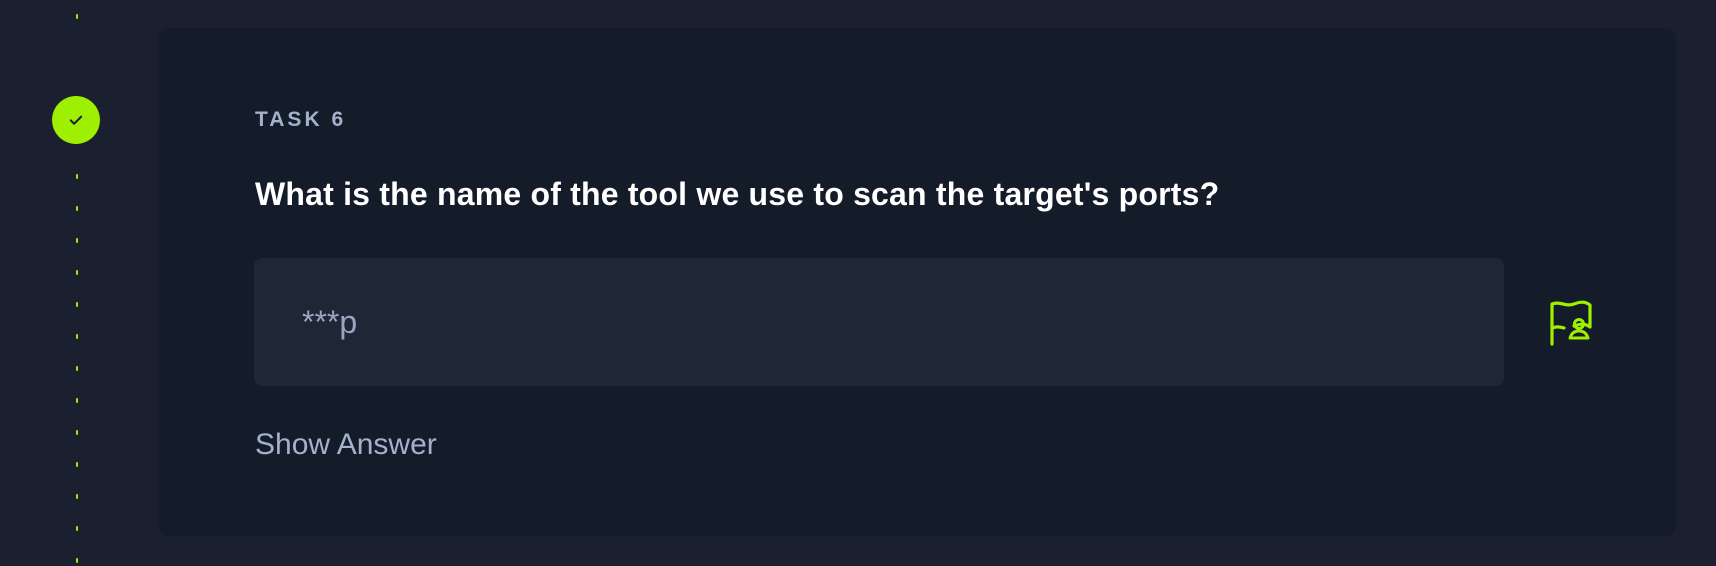 The height and width of the screenshot is (566, 1716). I want to click on task-complete-badge, so click(76, 120).